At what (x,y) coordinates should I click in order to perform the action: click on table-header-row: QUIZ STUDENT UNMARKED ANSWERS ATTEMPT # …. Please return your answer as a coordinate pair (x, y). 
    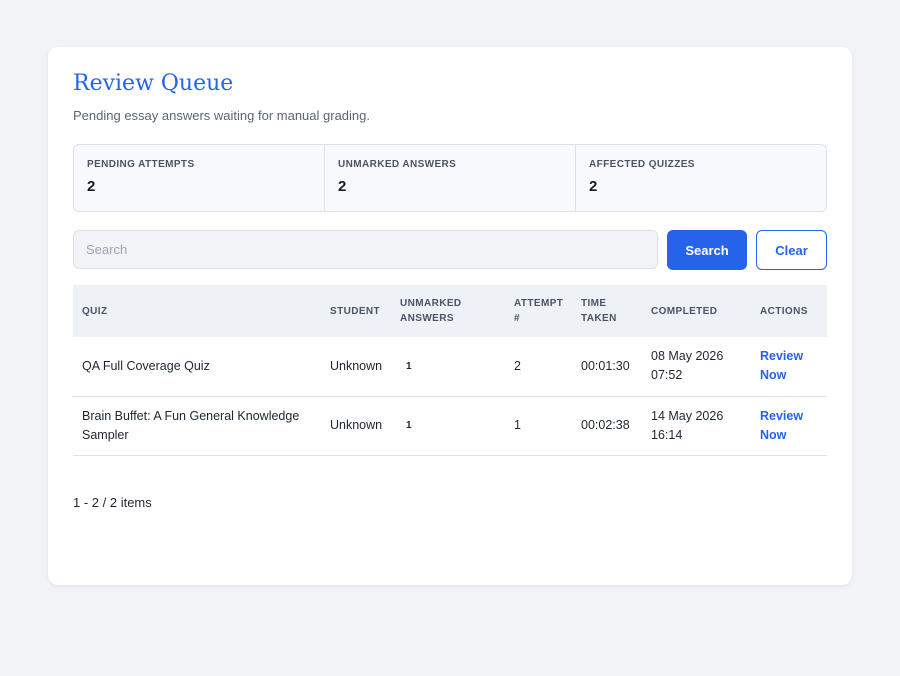
    Looking at the image, I should click on (450, 311).